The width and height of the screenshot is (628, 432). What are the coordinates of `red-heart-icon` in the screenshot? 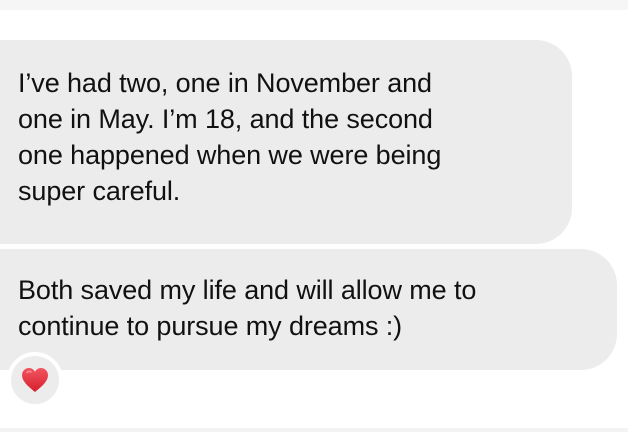 It's located at (35, 380).